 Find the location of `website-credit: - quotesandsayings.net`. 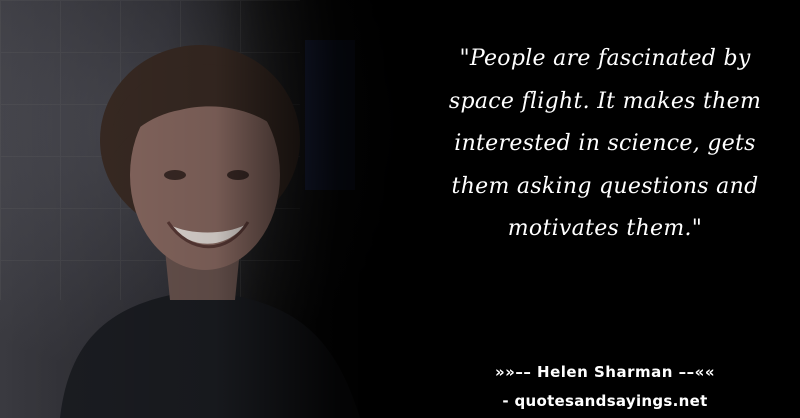

website-credit: - quotesandsayings.net is located at coordinates (605, 401).